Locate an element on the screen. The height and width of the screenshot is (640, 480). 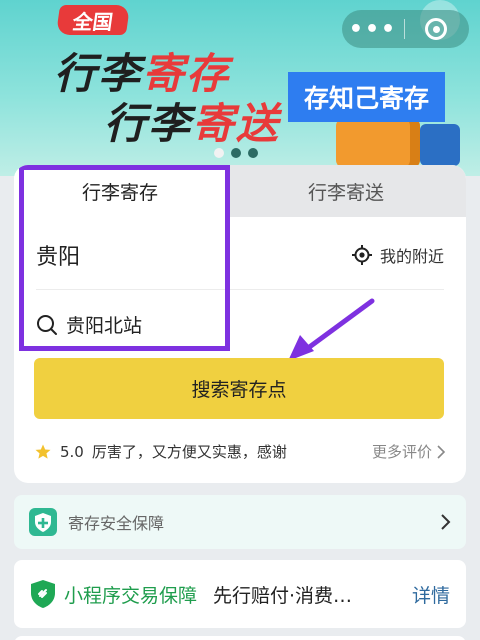
suitcase-illustration is located at coordinates (378, 143).